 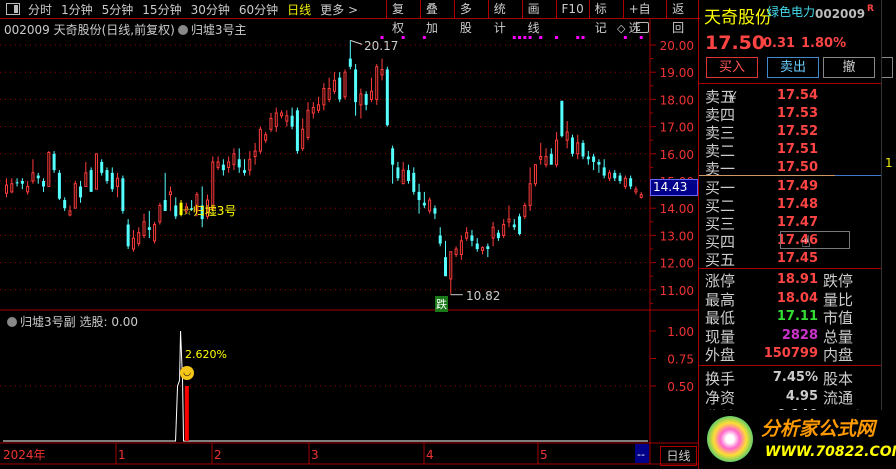 I want to click on sub-chart-title: 归墟3号副 选股: 0.00, so click(x=71, y=321).